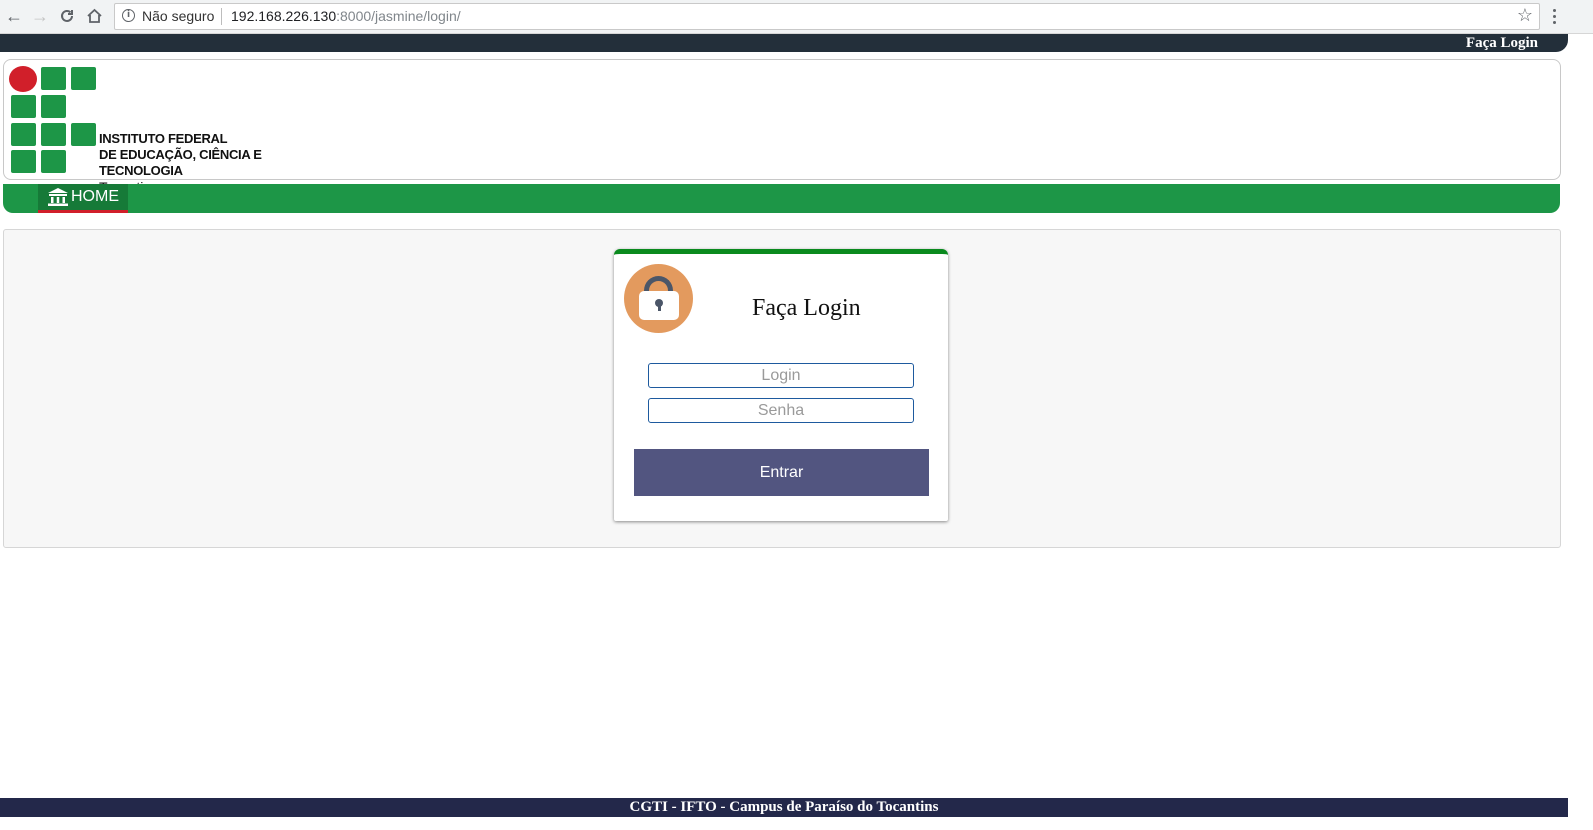 Image resolution: width=1593 pixels, height=830 pixels. What do you see at coordinates (781, 472) in the screenshot?
I see `submit-button: Entrar` at bounding box center [781, 472].